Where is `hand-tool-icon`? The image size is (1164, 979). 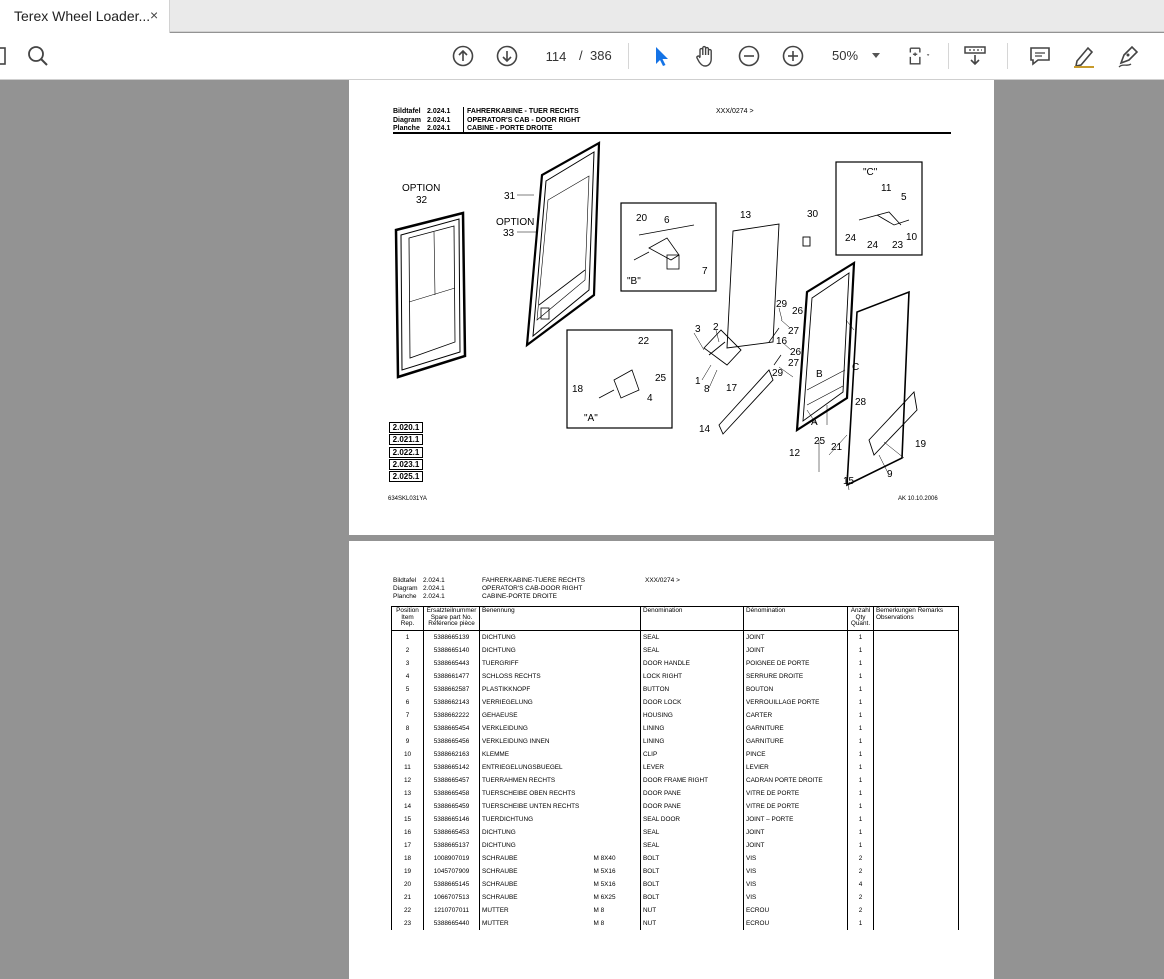 hand-tool-icon is located at coordinates (705, 56).